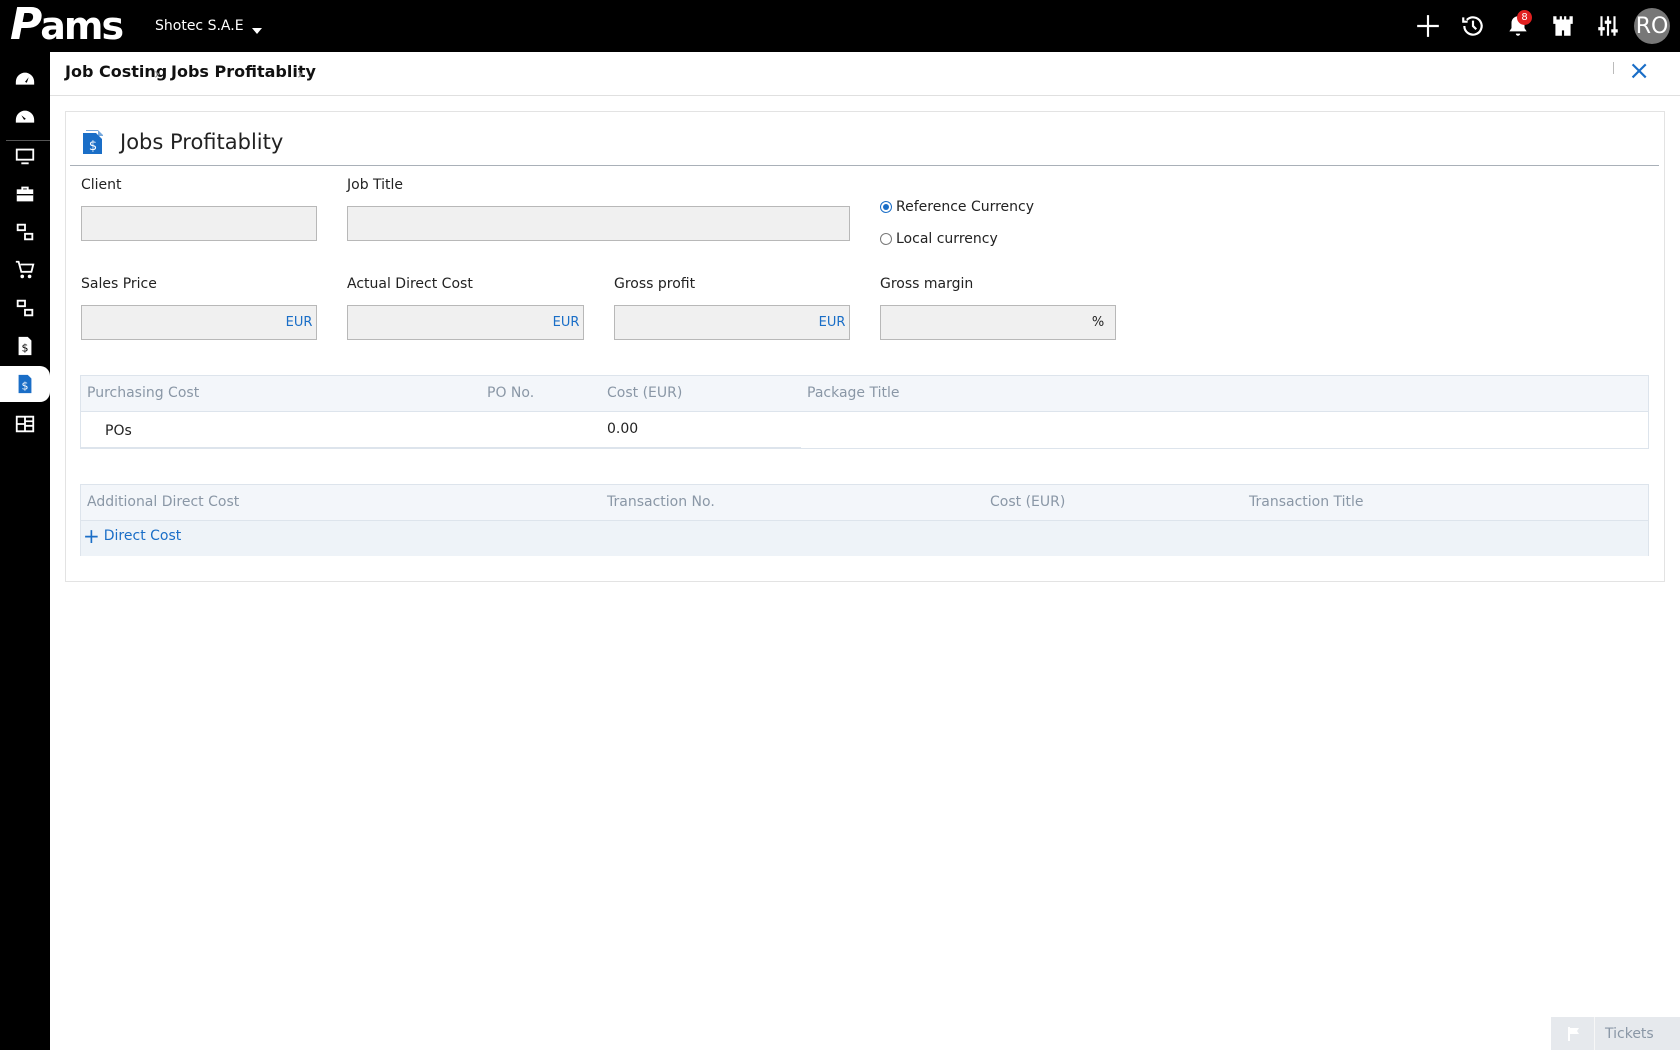  What do you see at coordinates (25, 194) in the screenshot?
I see `briefcase-icon` at bounding box center [25, 194].